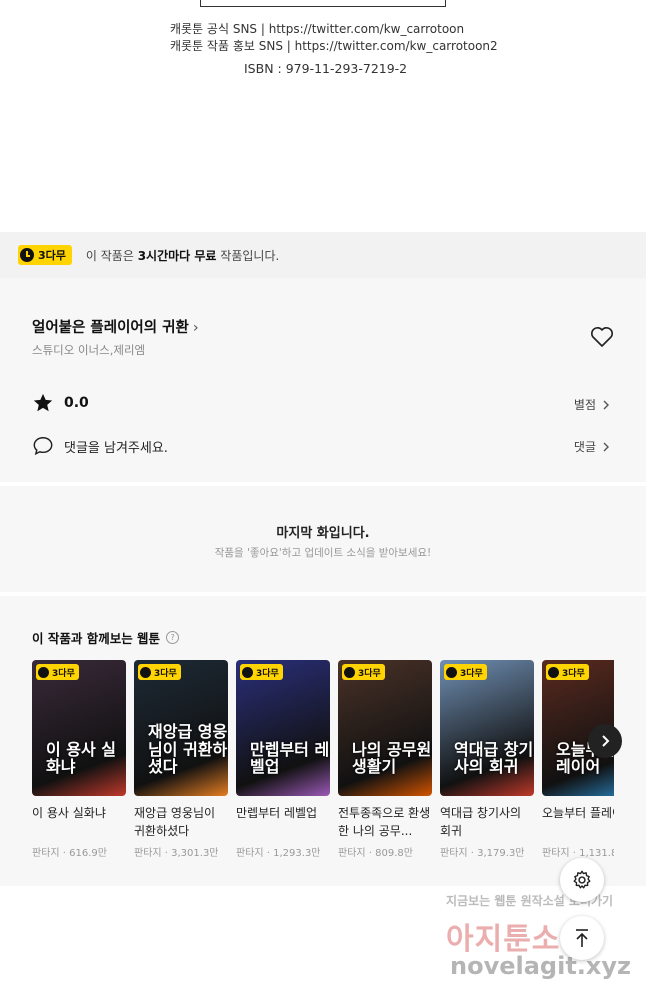  What do you see at coordinates (481, 822) in the screenshot?
I see `card-title: 역대급 창기사의 회귀` at bounding box center [481, 822].